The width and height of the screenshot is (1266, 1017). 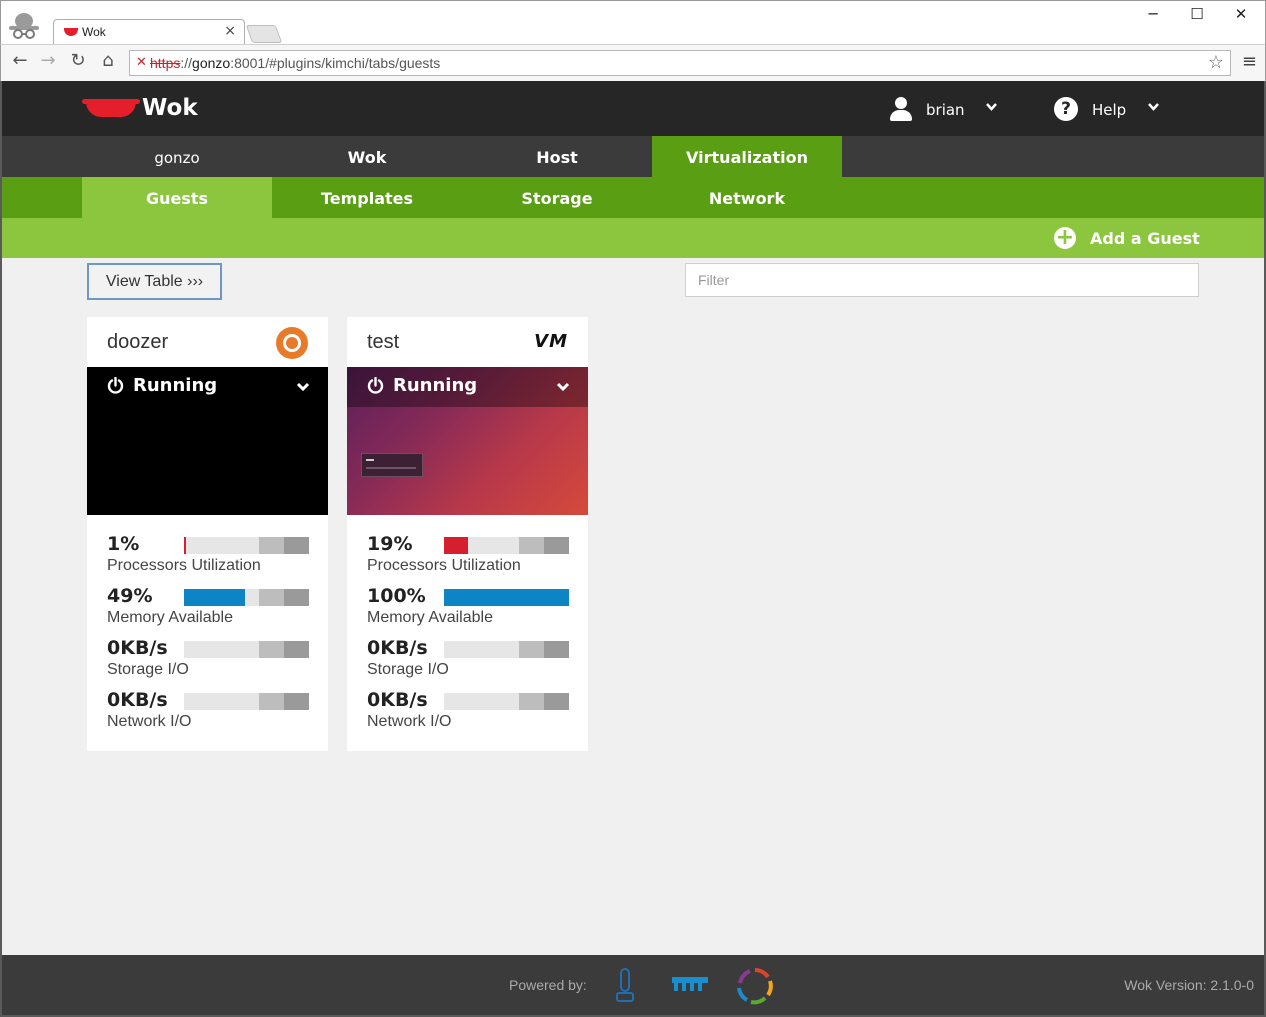 What do you see at coordinates (367, 156) in the screenshot?
I see `top-nav-wok: Wok` at bounding box center [367, 156].